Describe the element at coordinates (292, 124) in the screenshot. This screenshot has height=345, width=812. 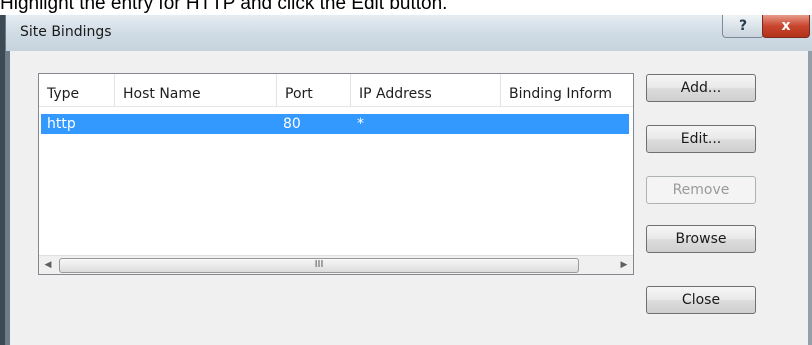
I see `cell-port: 80` at that location.